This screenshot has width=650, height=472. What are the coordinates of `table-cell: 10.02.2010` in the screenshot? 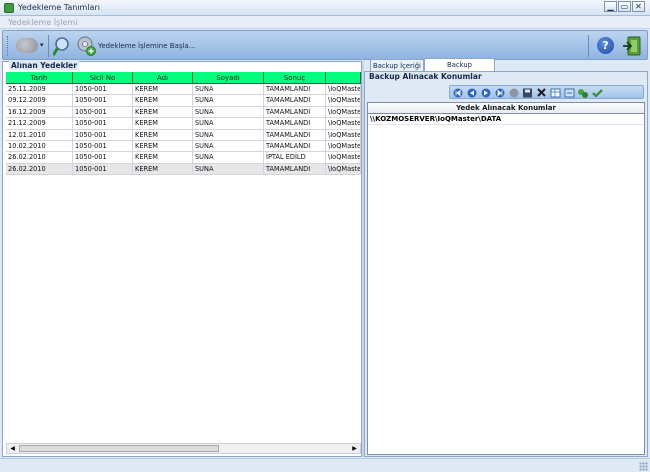 It's located at (39, 146).